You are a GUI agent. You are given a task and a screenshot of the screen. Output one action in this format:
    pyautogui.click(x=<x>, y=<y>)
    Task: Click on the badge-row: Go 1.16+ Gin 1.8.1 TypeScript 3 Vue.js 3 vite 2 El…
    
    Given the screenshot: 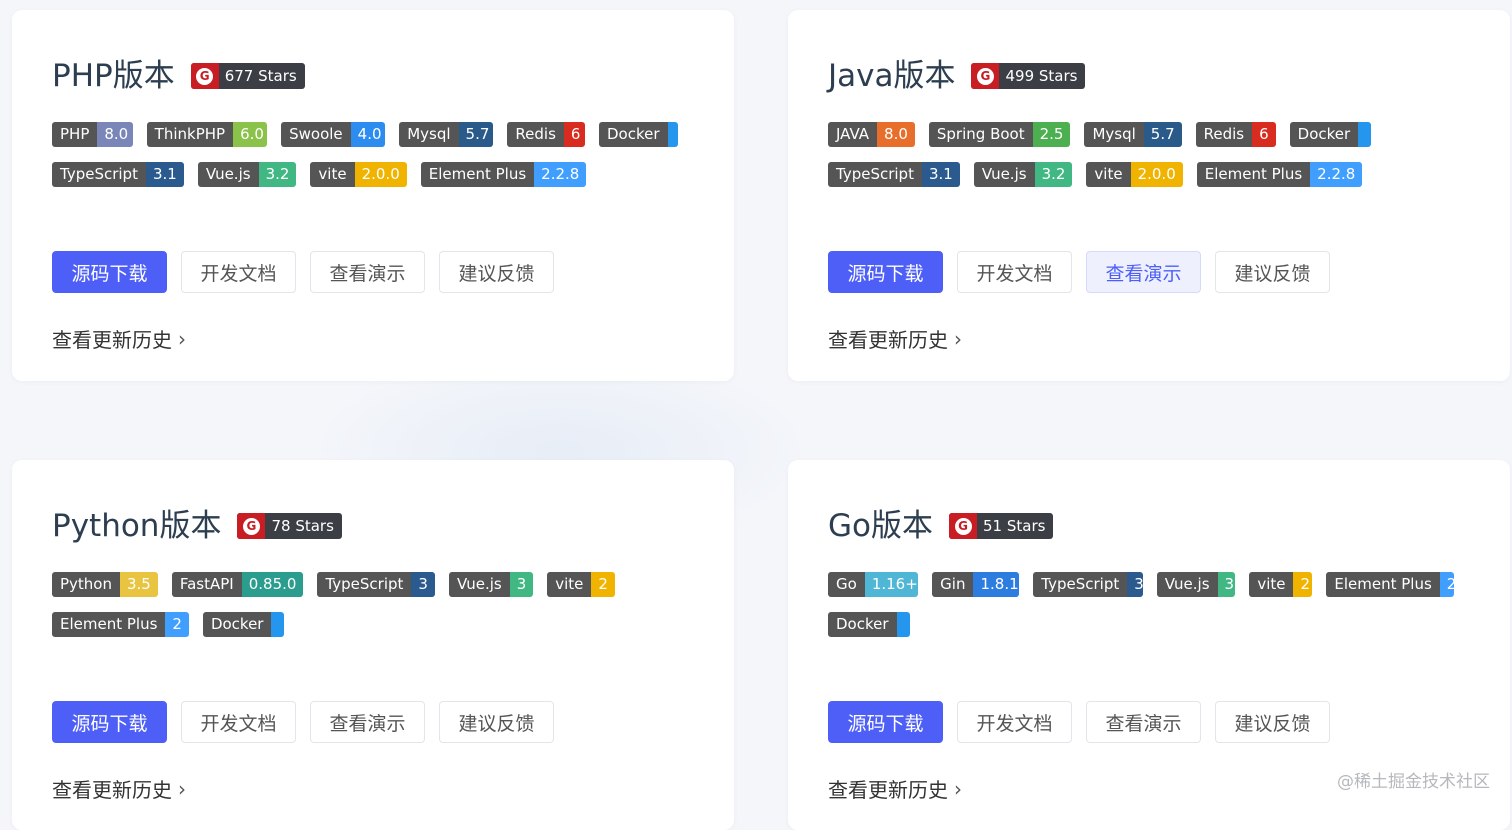 What is the action you would take?
    pyautogui.click(x=1148, y=584)
    